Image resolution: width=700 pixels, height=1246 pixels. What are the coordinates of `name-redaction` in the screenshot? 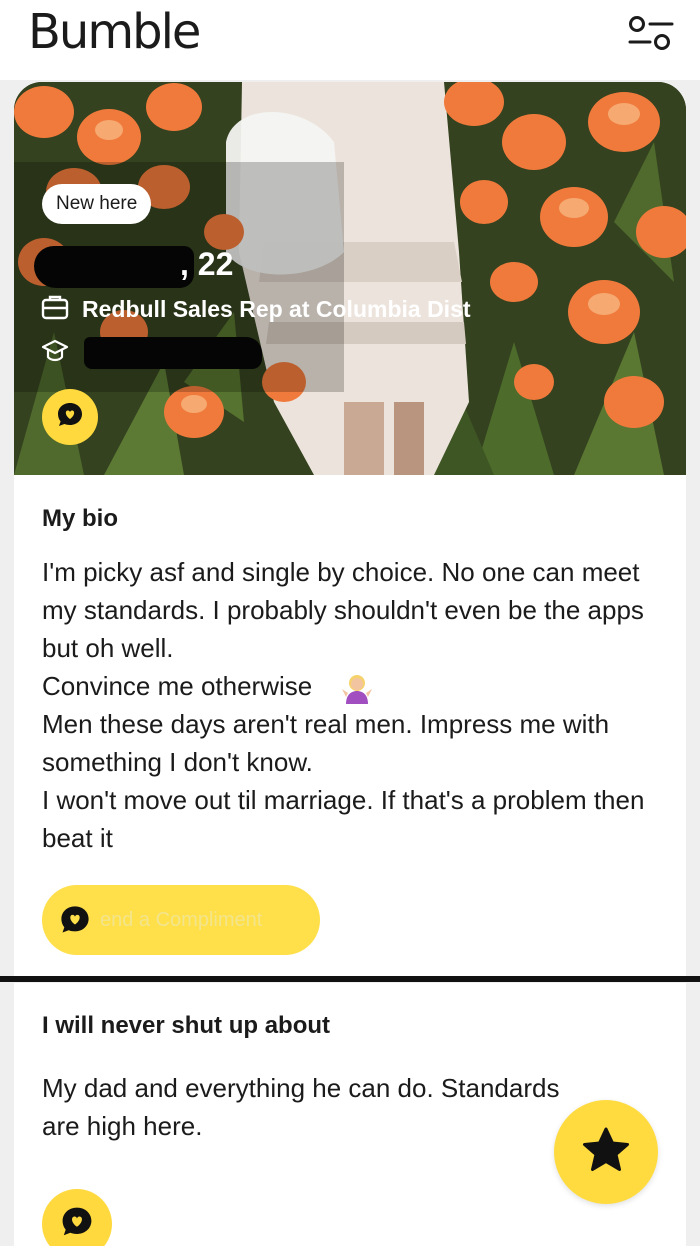 It's located at (114, 267).